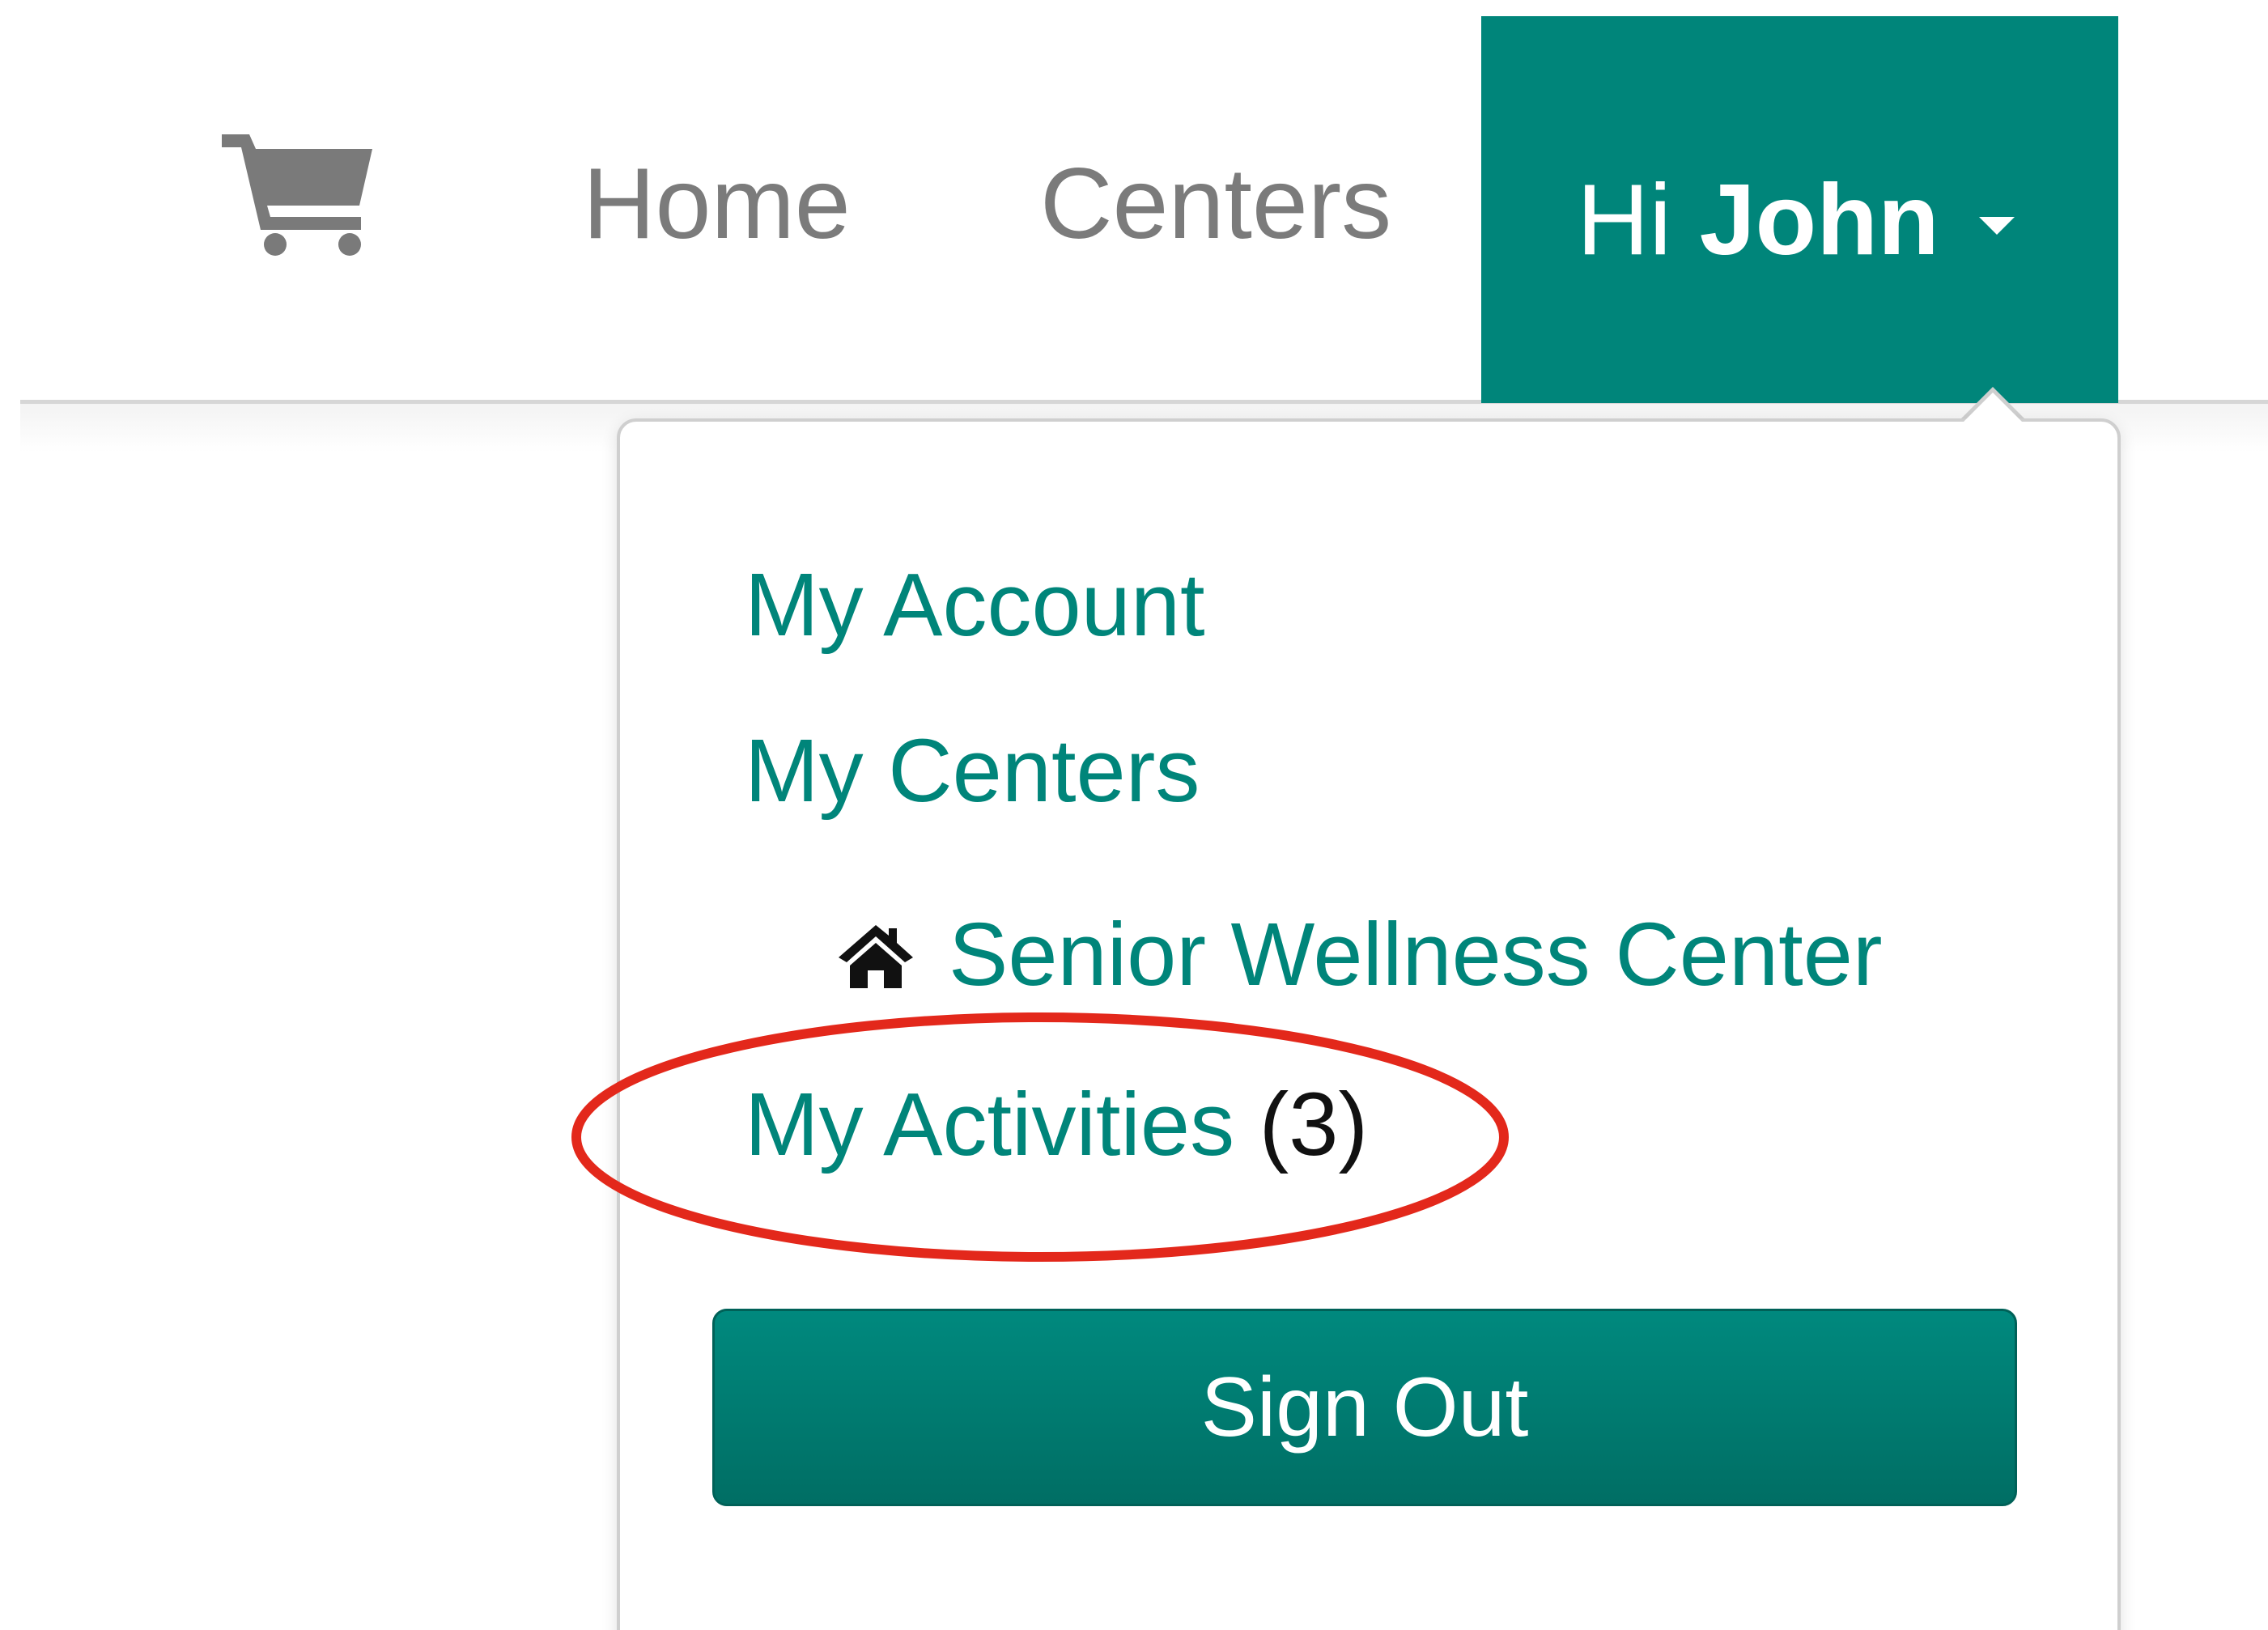  I want to click on menu-item-my-centers: My Centers, so click(972, 771).